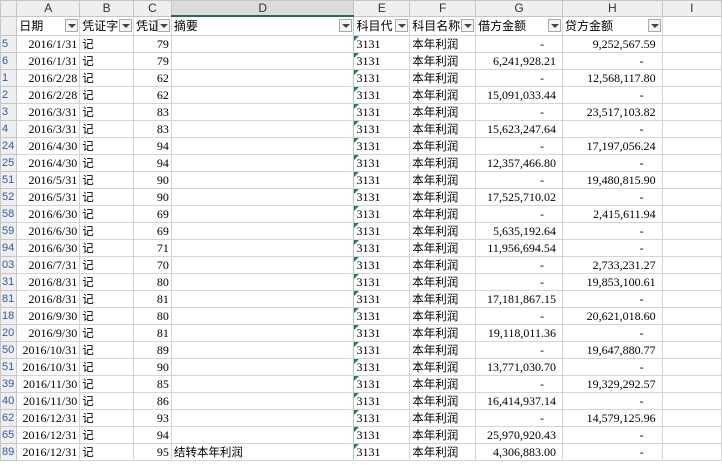  I want to click on row-header: 58, so click(9, 214).